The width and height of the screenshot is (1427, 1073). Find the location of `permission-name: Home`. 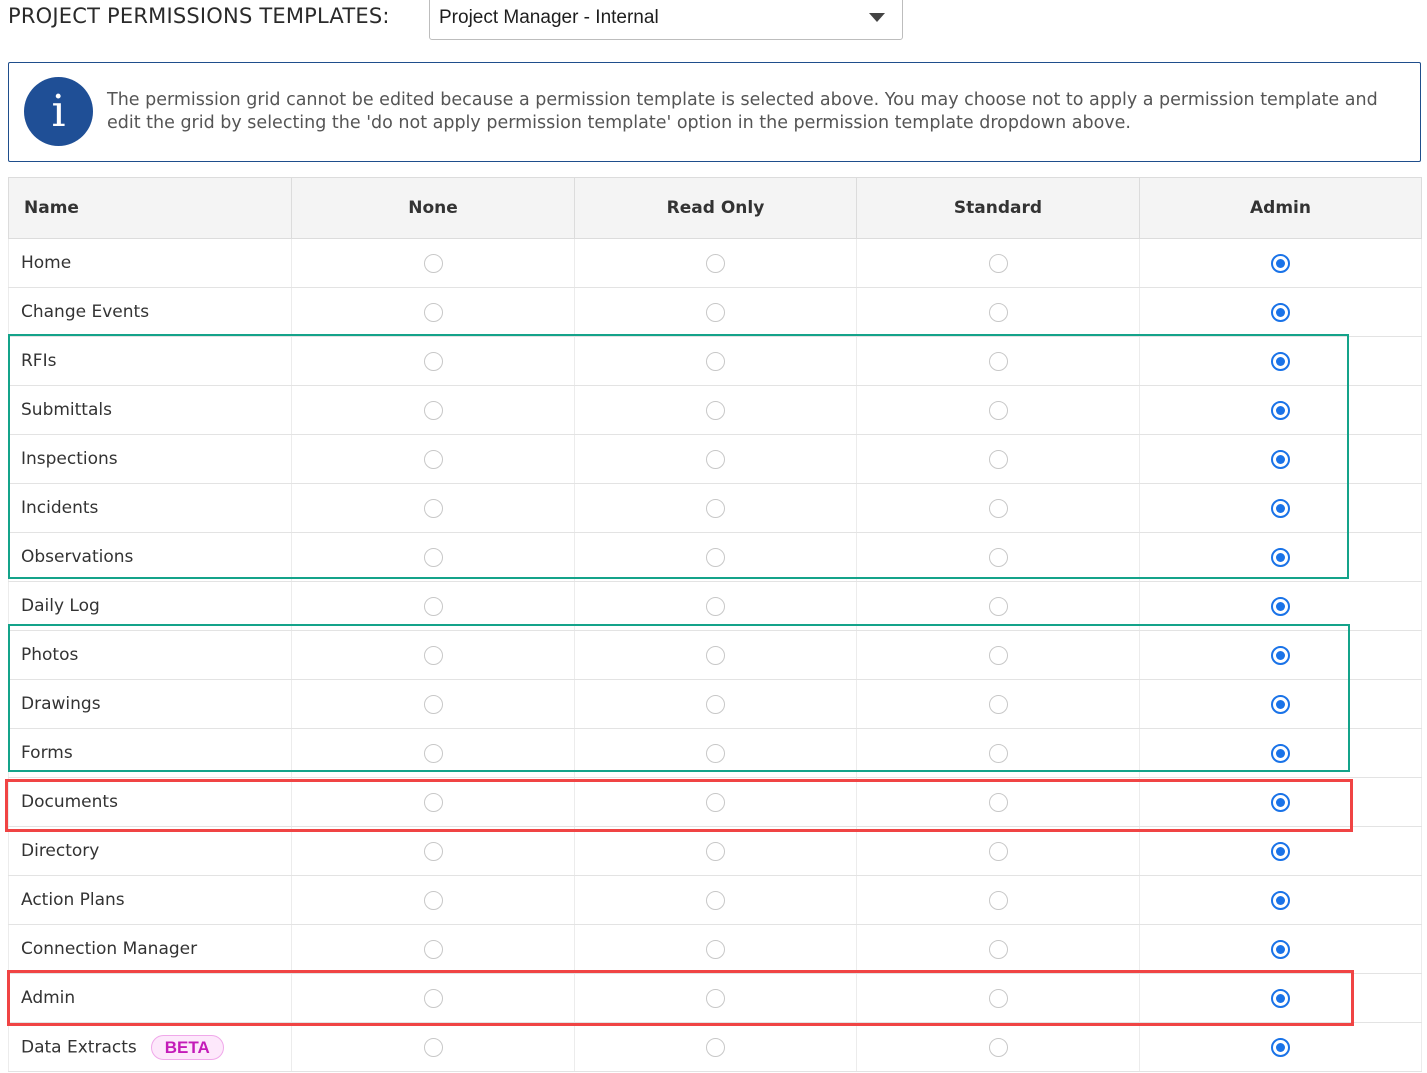

permission-name: Home is located at coordinates (46, 263).